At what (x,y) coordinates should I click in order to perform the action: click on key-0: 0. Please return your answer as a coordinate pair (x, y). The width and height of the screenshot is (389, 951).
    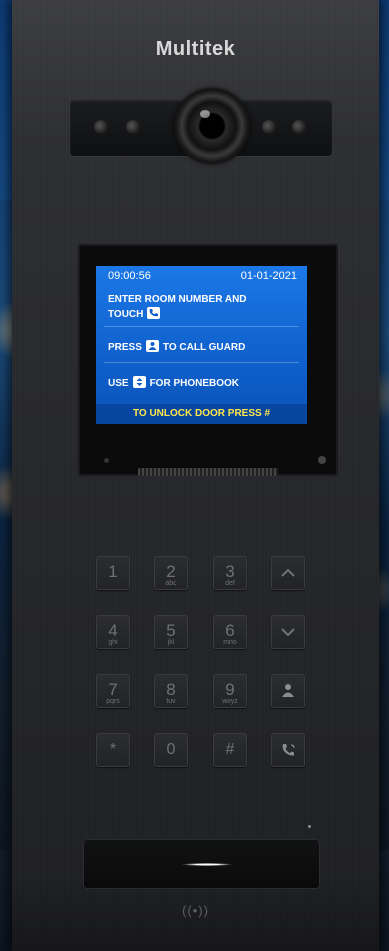
    Looking at the image, I should click on (171, 750).